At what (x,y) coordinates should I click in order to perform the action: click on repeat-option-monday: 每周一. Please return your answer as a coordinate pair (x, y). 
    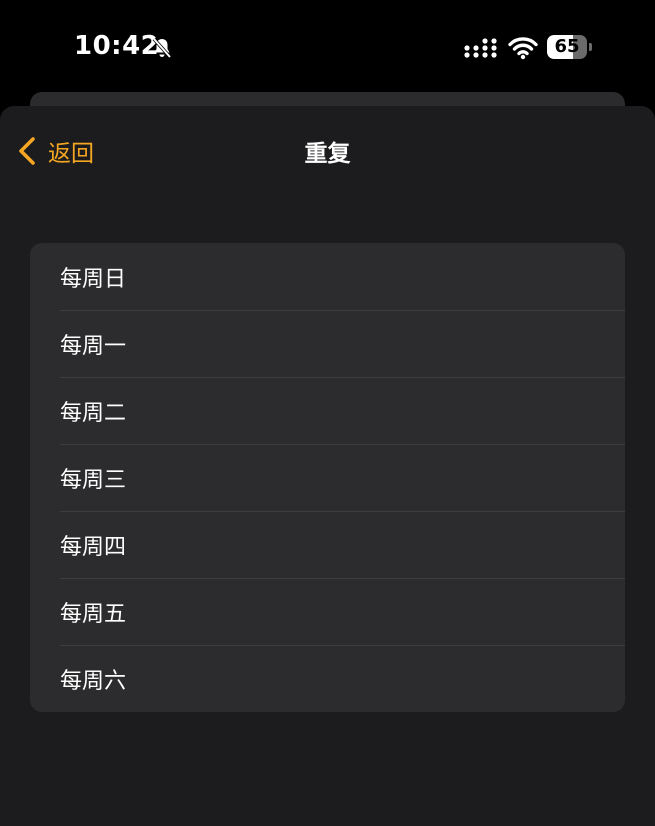
    Looking at the image, I should click on (327, 343).